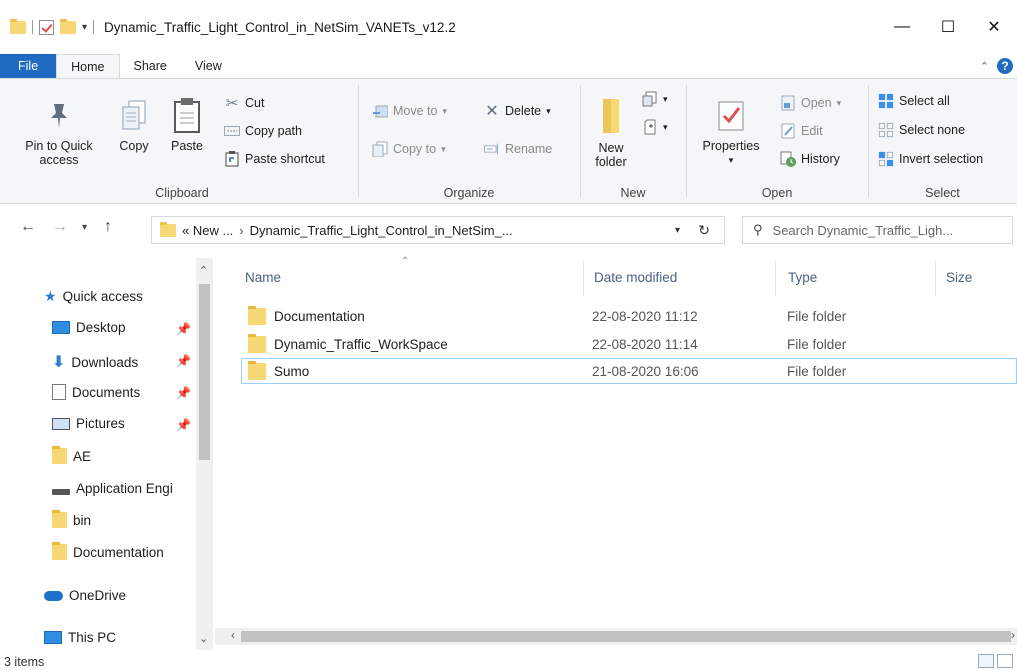  I want to click on nav-scrollbar: ⌃ ⌄, so click(204, 454).